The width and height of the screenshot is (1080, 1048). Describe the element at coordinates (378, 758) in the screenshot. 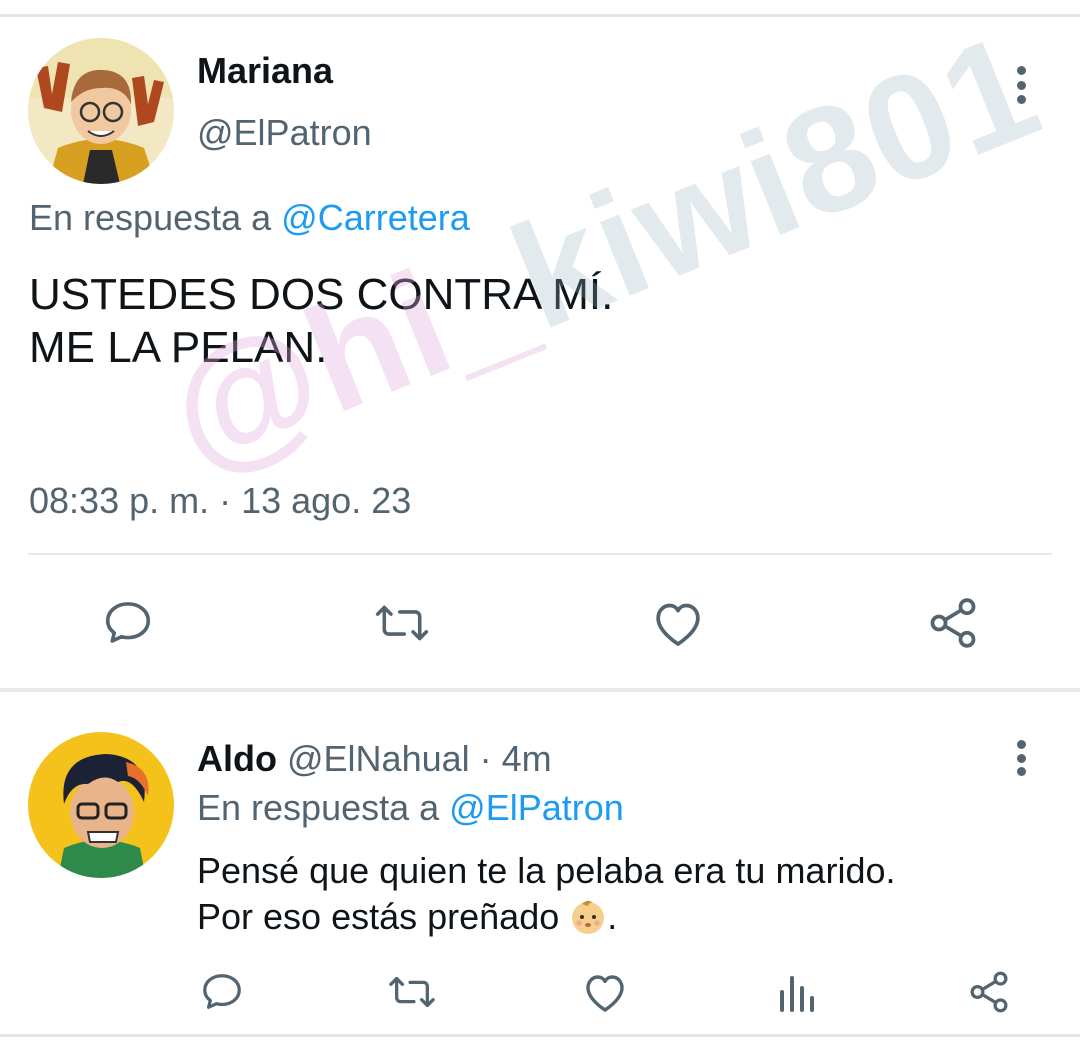

I see `user-handle: @ElNahual` at that location.